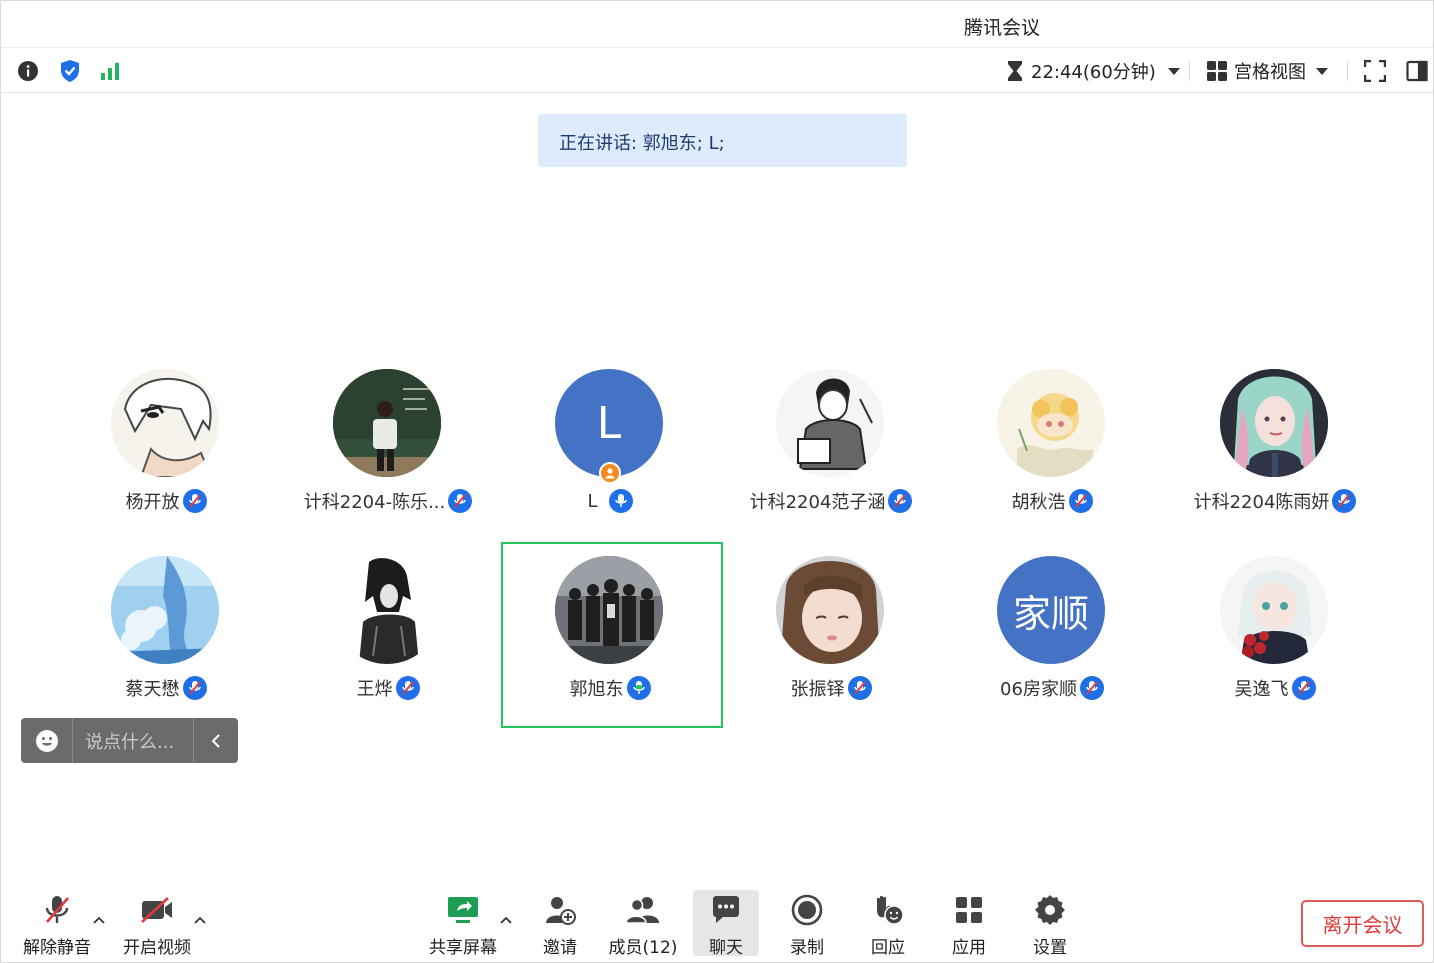 The width and height of the screenshot is (1434, 963). What do you see at coordinates (374, 689) in the screenshot?
I see `participant-name: 王烨` at bounding box center [374, 689].